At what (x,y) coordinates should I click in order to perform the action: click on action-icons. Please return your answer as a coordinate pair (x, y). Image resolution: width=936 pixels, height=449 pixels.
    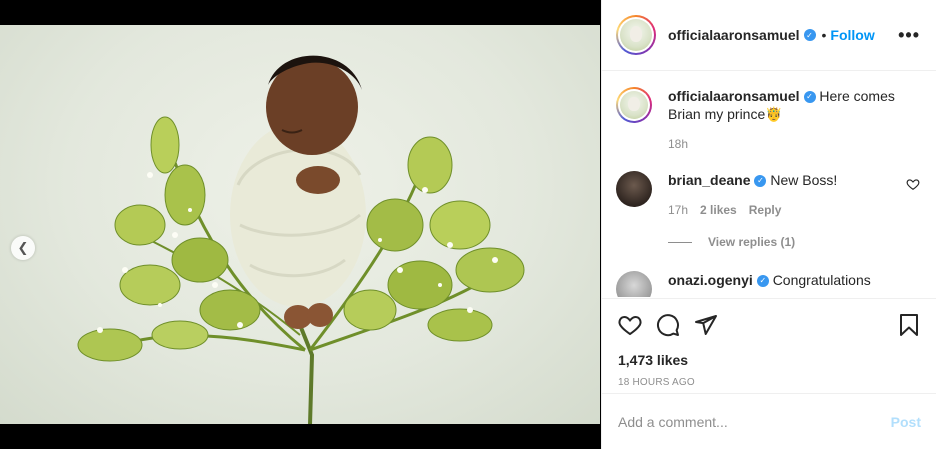
    Looking at the image, I should click on (769, 325).